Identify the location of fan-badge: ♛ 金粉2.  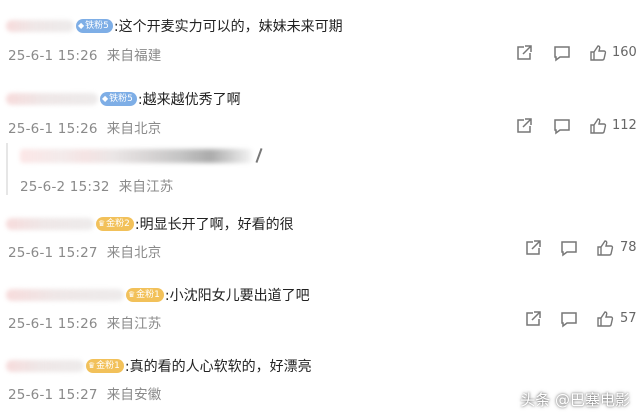
(115, 224).